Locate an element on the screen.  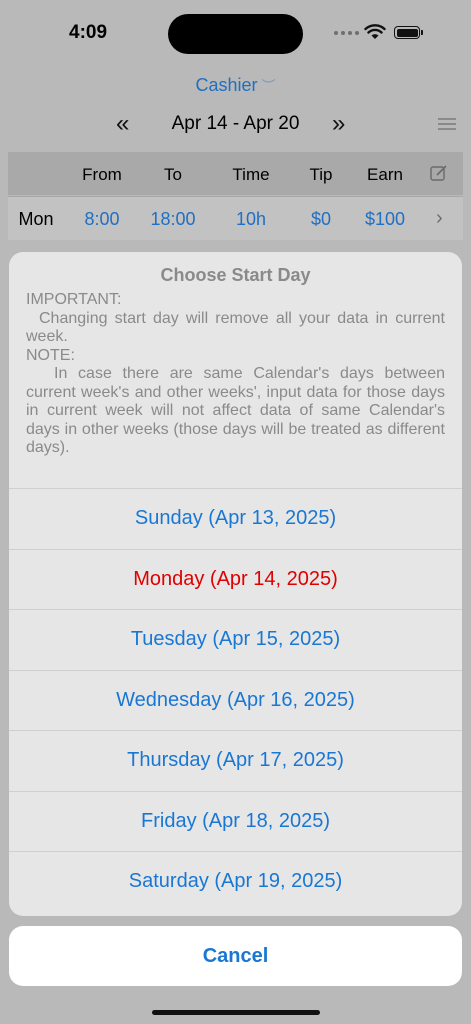
chevron-right-icon: › is located at coordinates (439, 218).